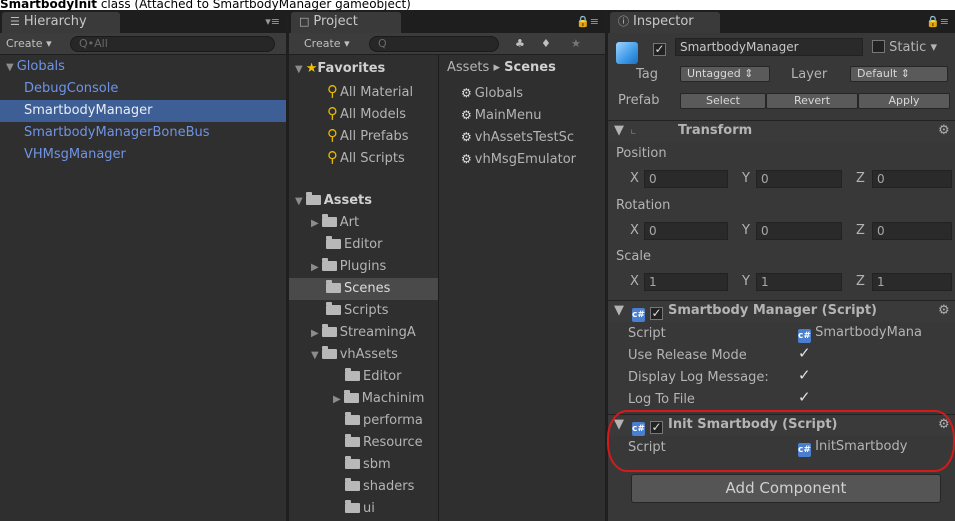 This screenshot has width=955, height=521. Describe the element at coordinates (912, 231) in the screenshot. I see `rotation-z-input: 0` at that location.